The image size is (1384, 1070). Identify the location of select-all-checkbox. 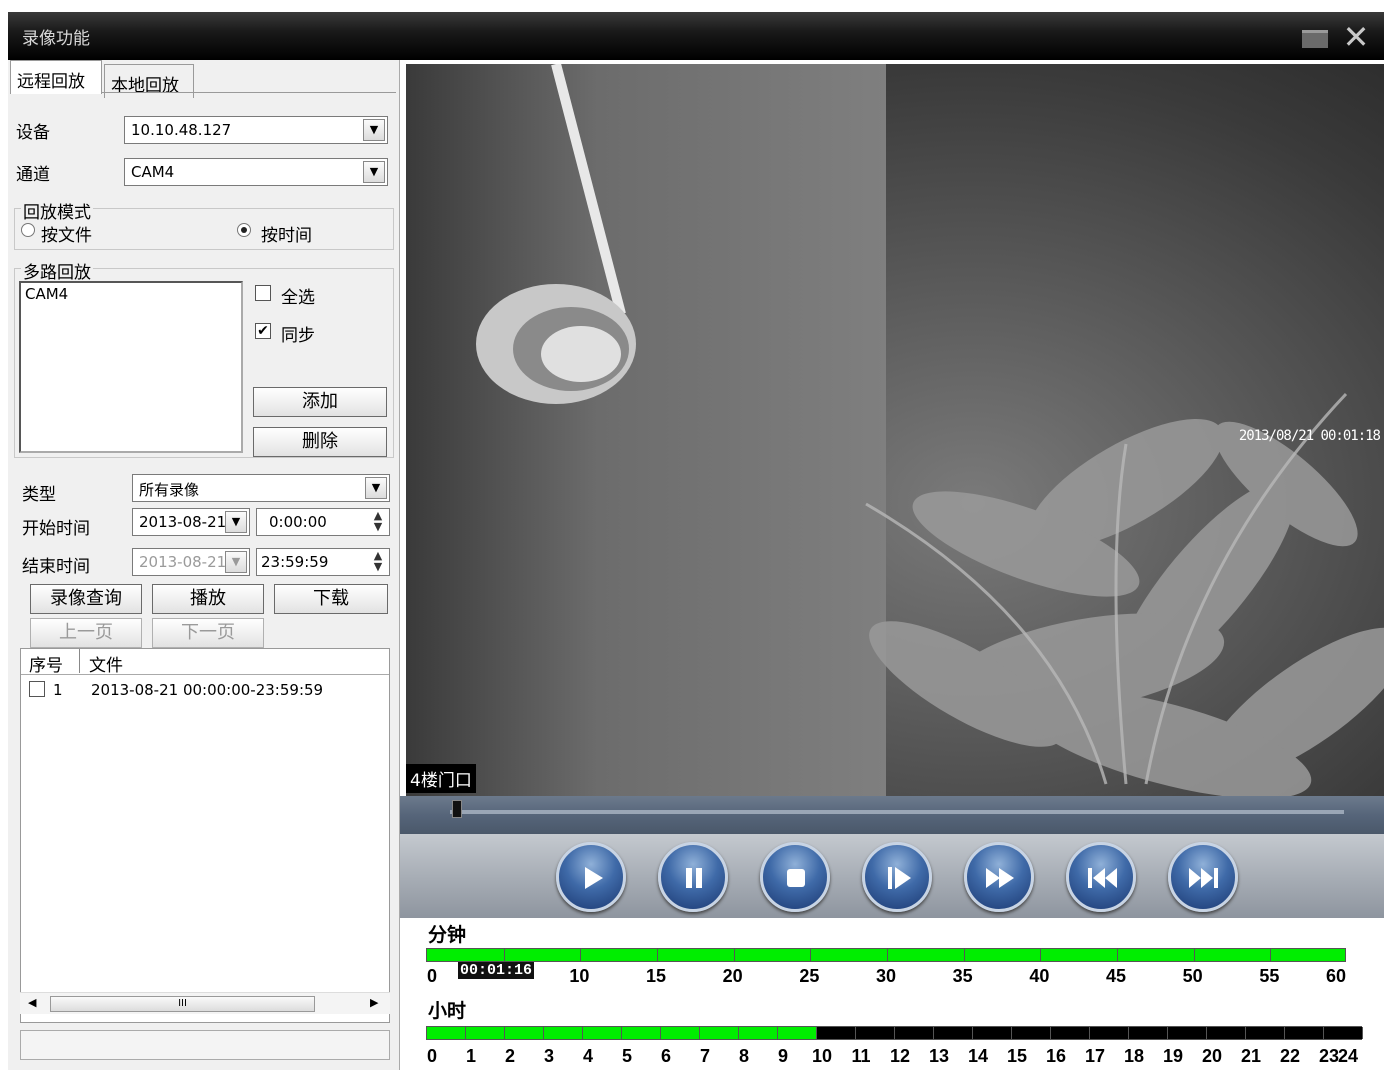
(263, 293).